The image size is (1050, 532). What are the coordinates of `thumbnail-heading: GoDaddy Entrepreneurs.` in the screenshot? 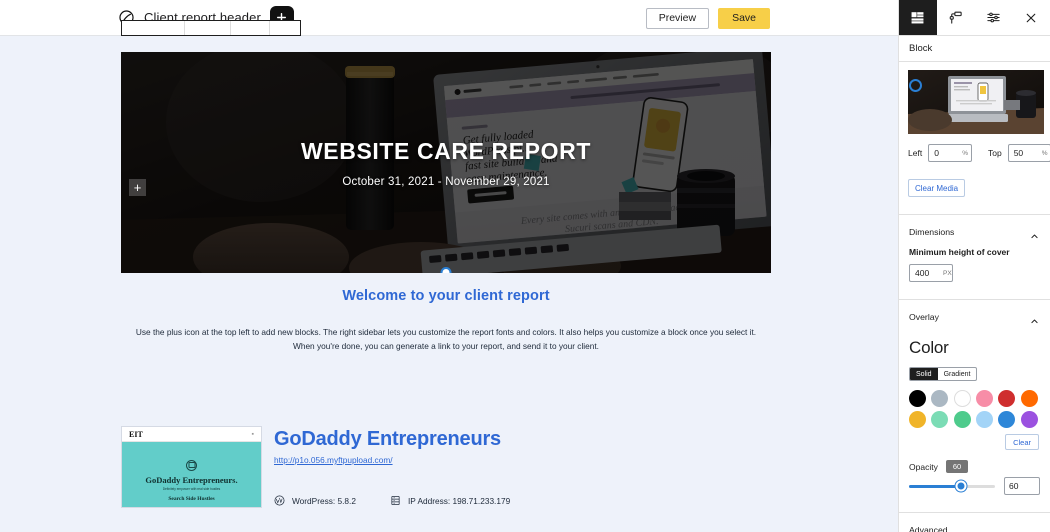 It's located at (191, 479).